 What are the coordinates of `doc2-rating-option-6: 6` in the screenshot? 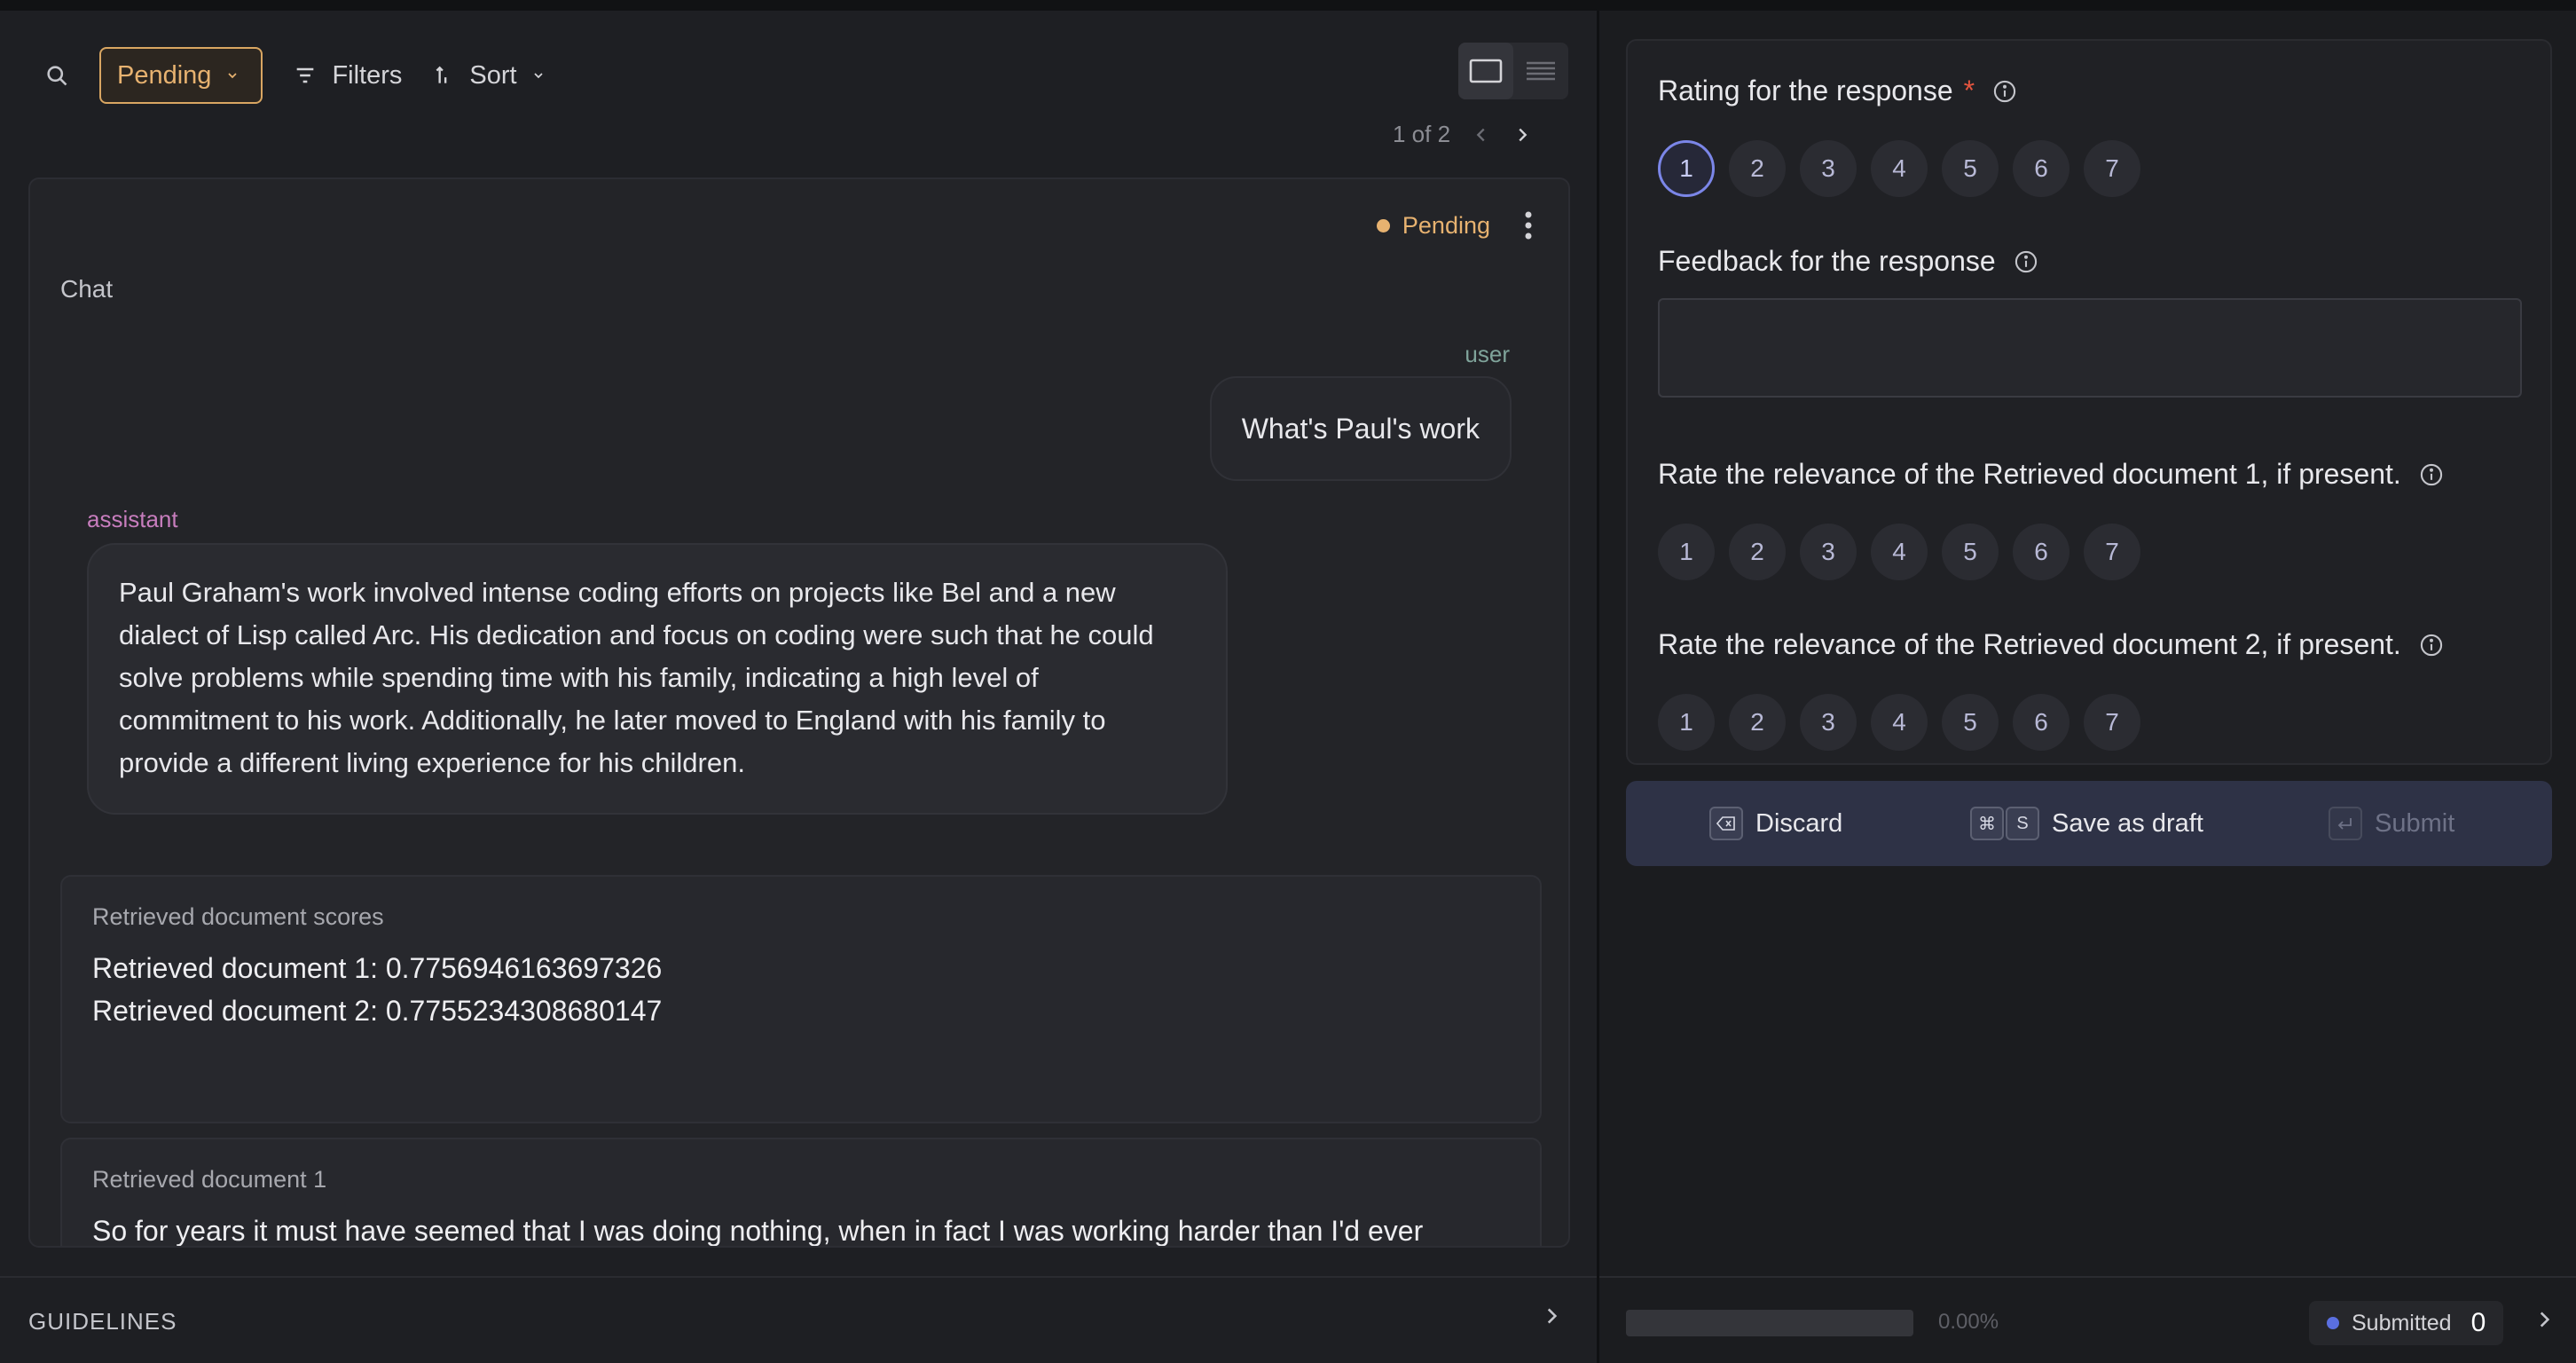 It's located at (2041, 722).